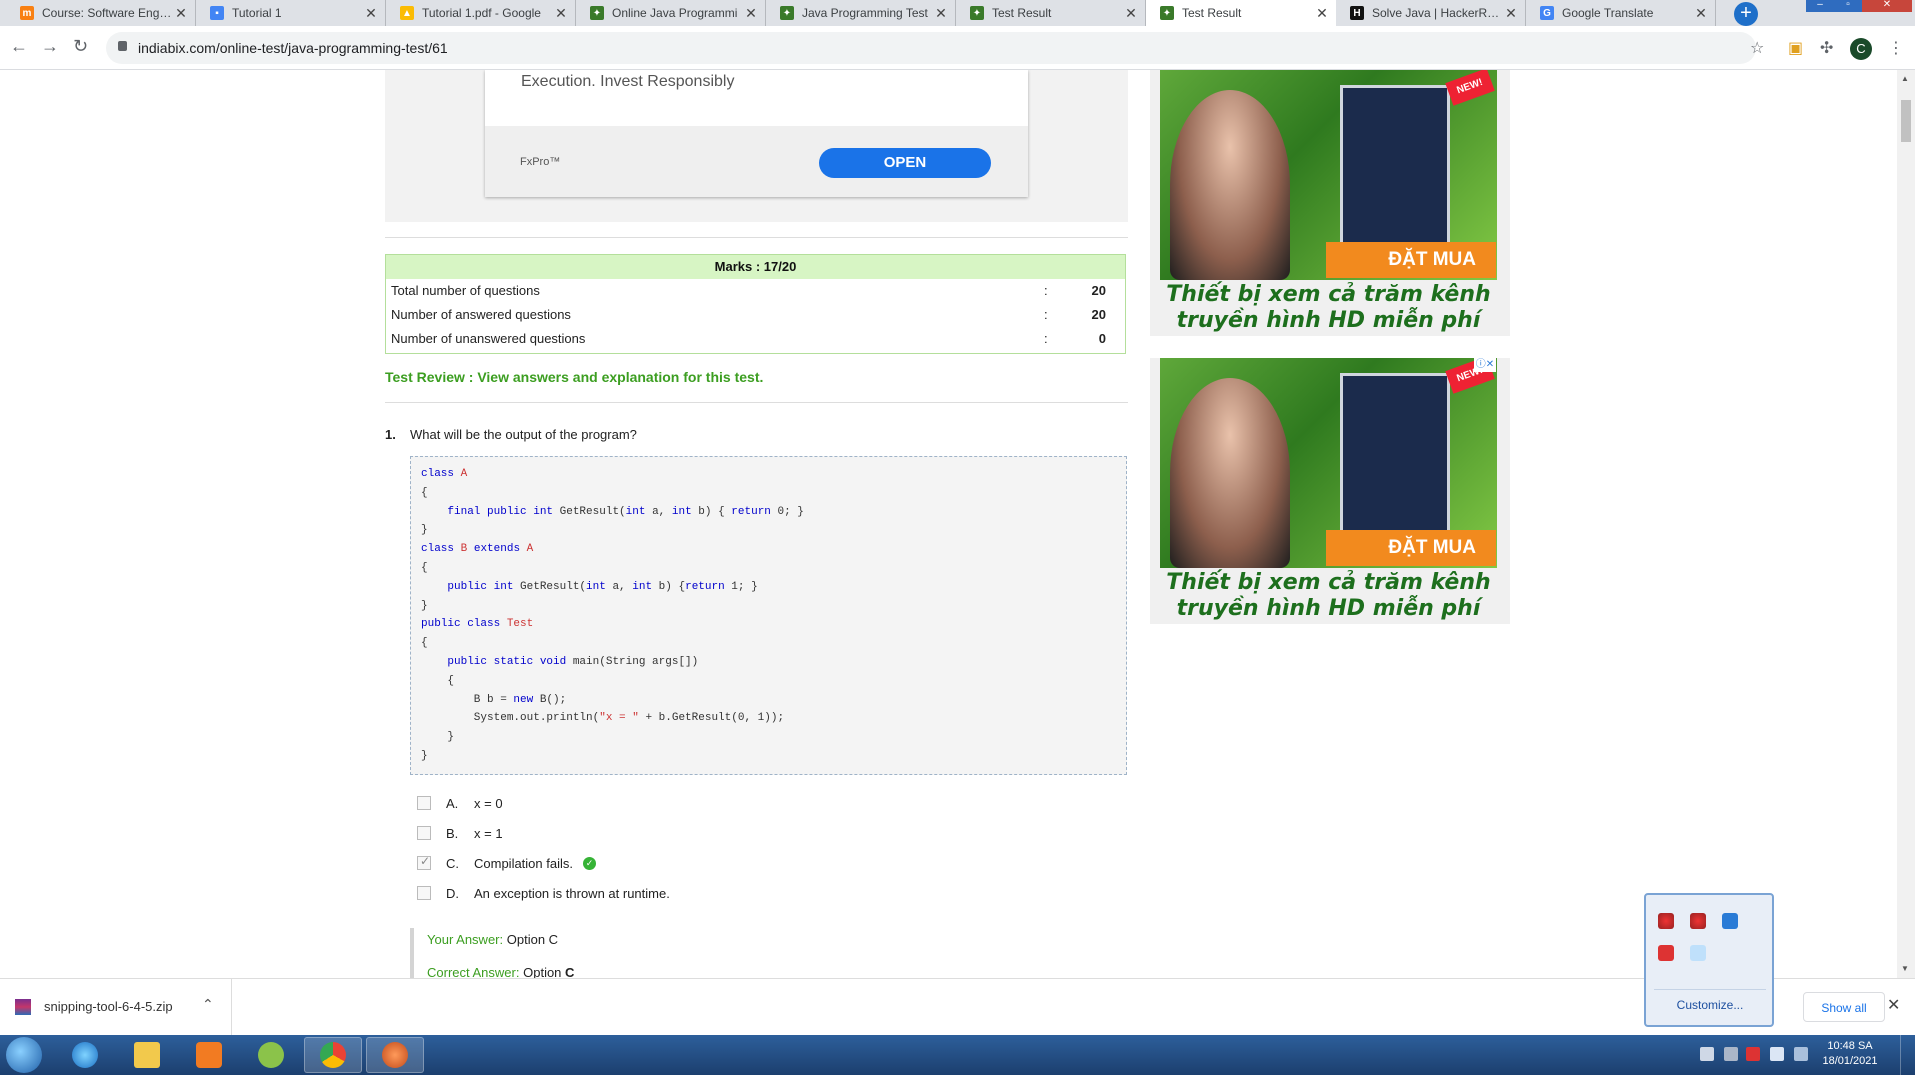  I want to click on ad-brand: FxPro™, so click(540, 162).